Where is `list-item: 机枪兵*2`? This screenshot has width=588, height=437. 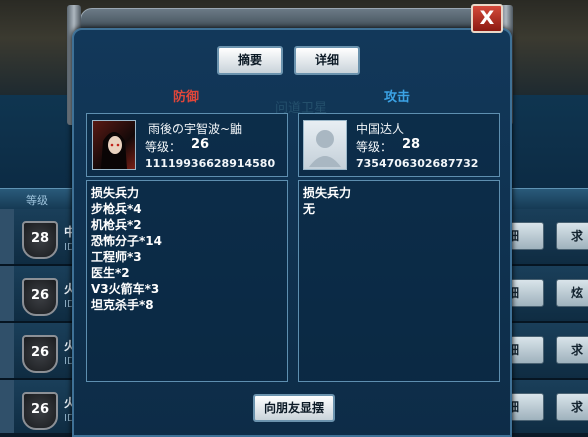 list-item: 机枪兵*2 is located at coordinates (116, 225).